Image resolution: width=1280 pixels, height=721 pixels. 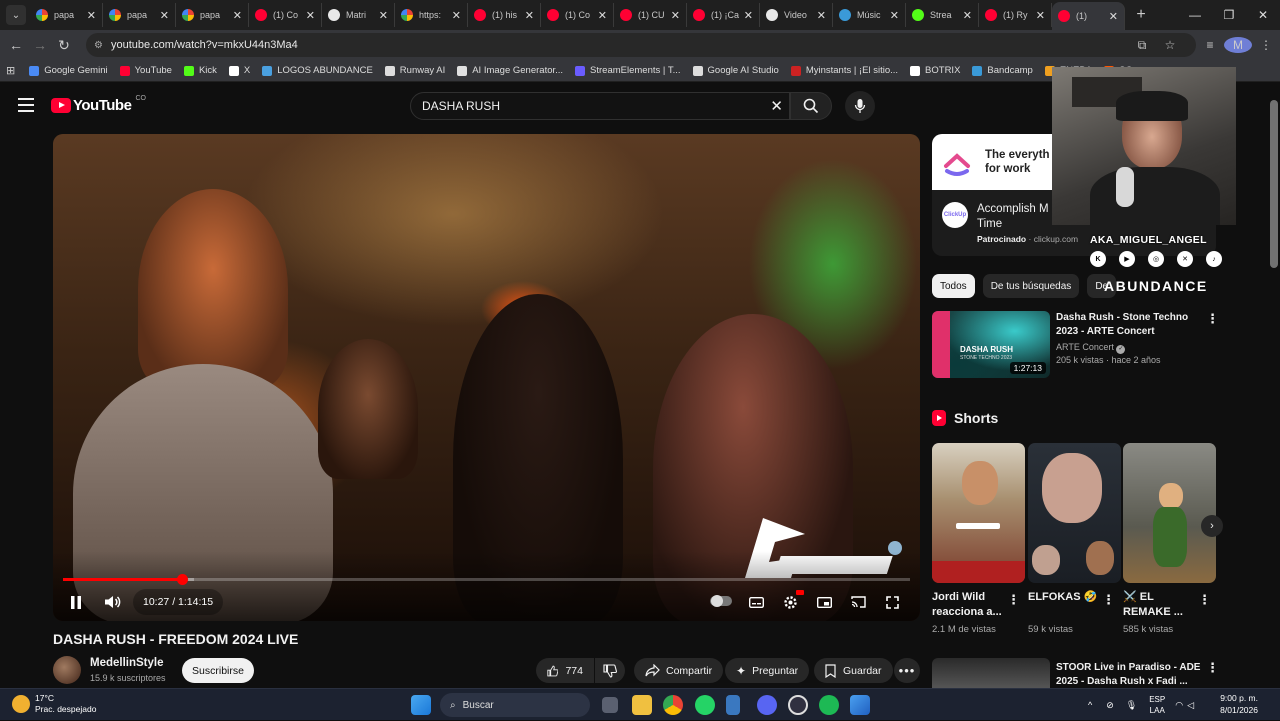 I want to click on discord-icon, so click(x=767, y=705).